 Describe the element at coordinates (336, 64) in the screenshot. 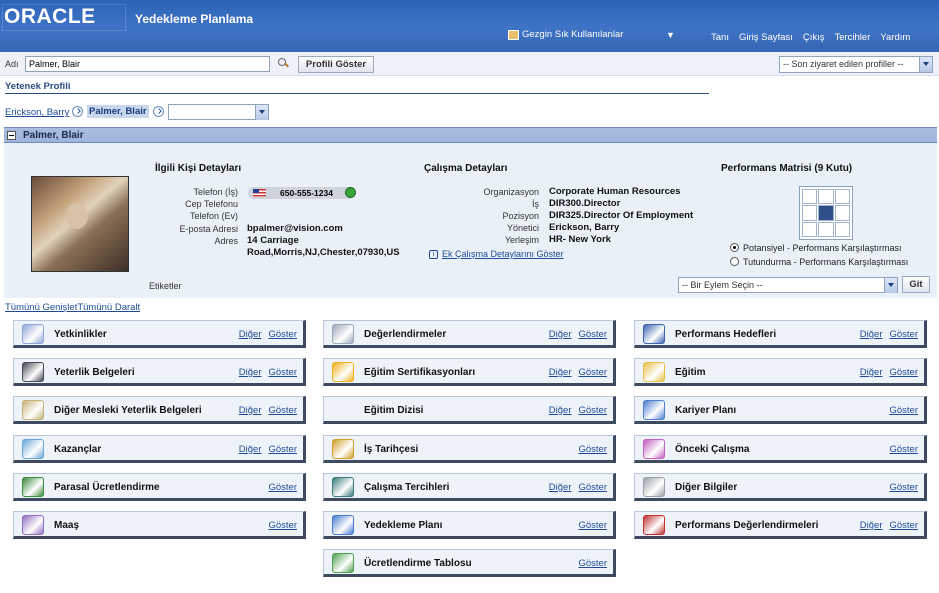

I see `show-profile-button: Profili Göster` at that location.